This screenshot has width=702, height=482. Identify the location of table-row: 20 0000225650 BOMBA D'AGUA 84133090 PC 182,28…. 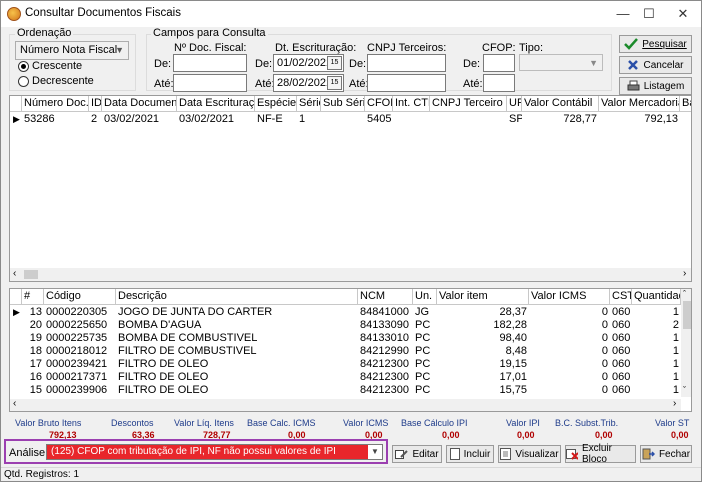
(345, 325).